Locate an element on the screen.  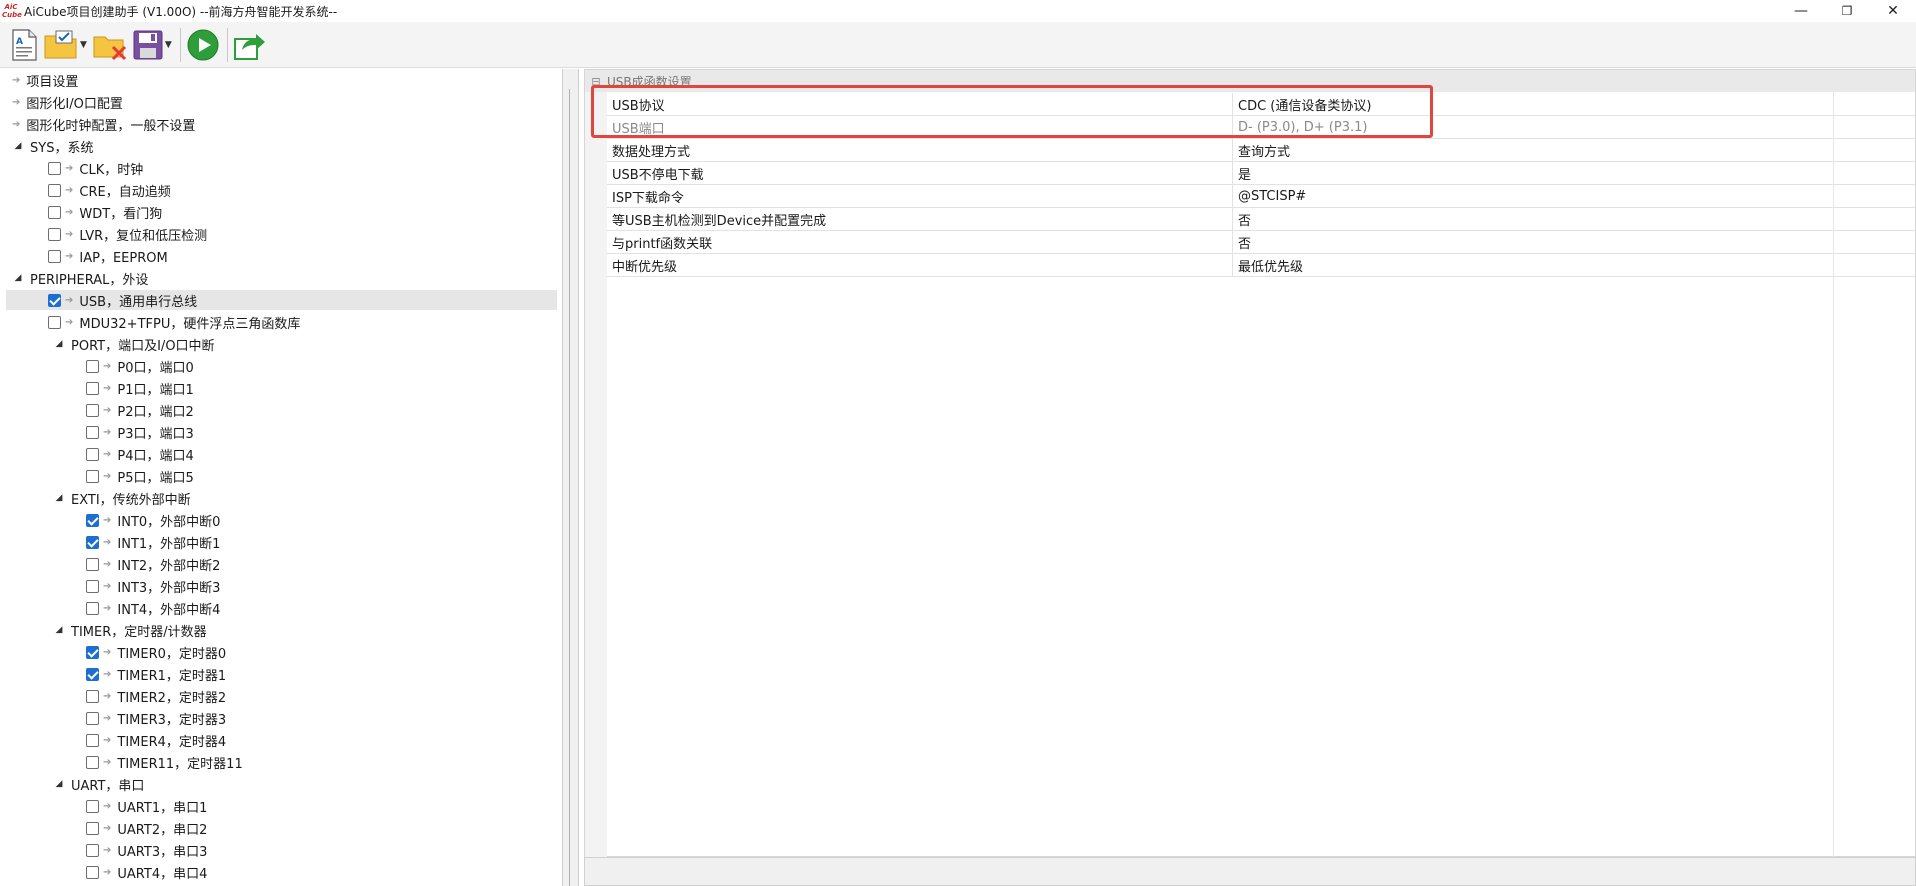
tree-group: ◢ SYS，系统 is located at coordinates (53, 146).